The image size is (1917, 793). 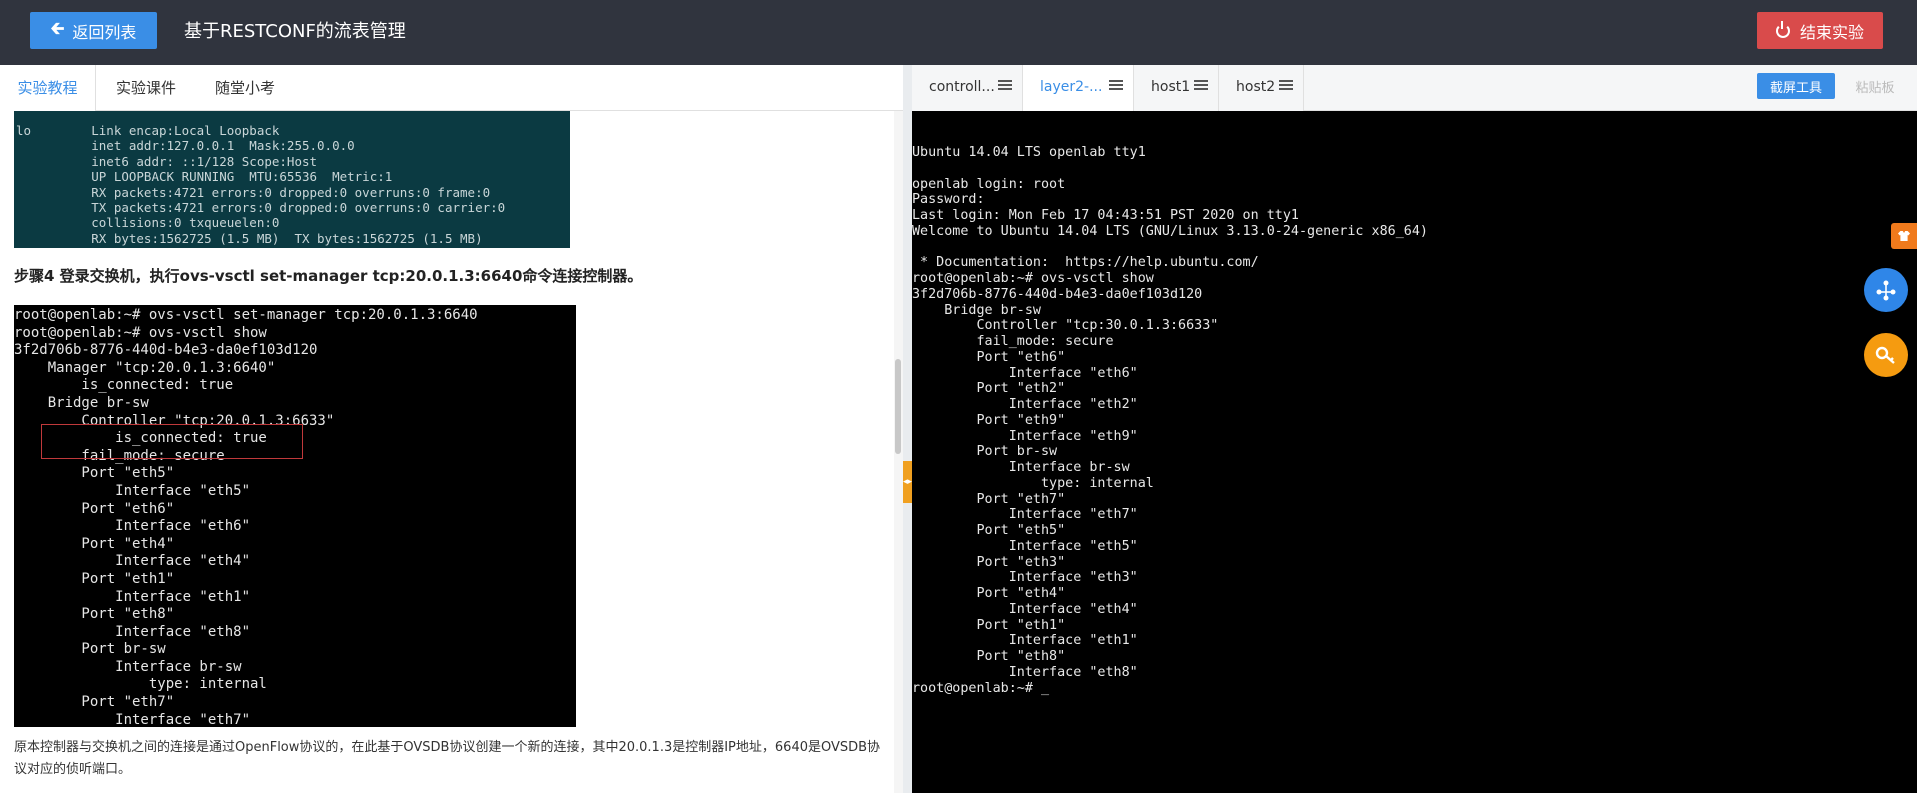 I want to click on network-icon, so click(x=1886, y=290).